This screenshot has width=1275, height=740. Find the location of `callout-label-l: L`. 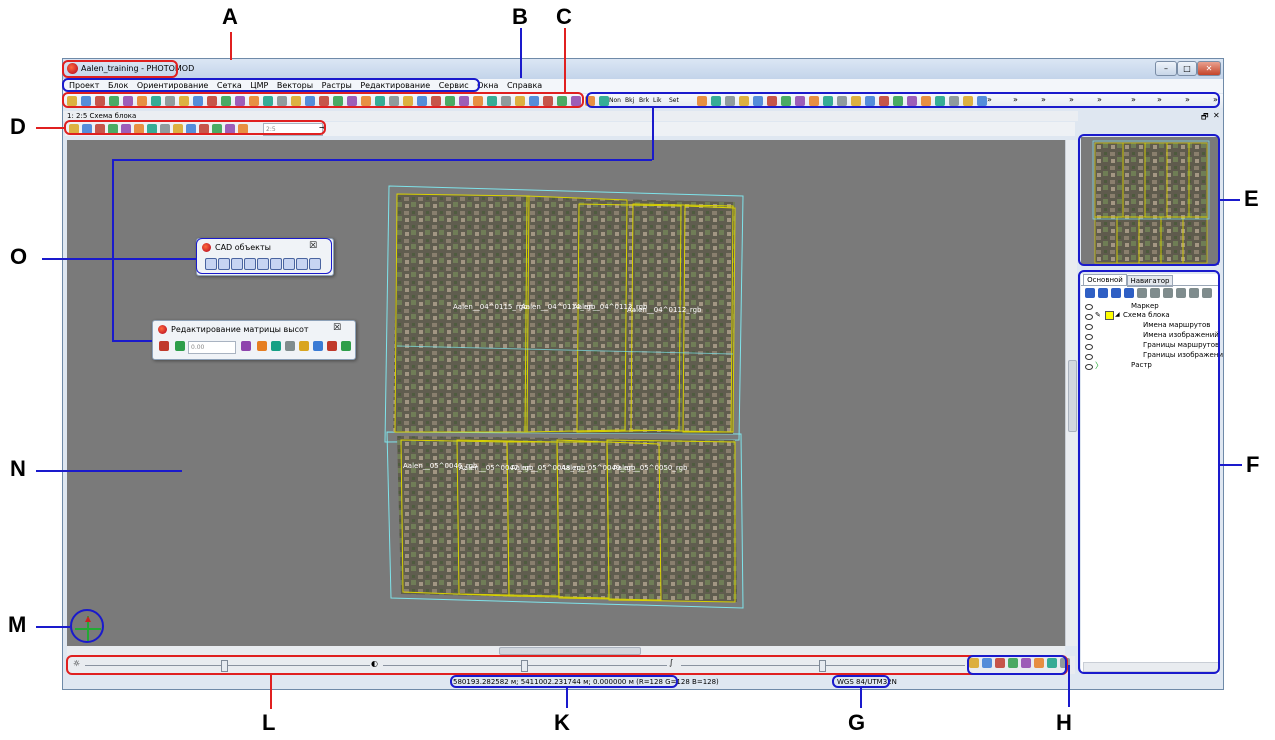

callout-label-l: L is located at coordinates (269, 722).